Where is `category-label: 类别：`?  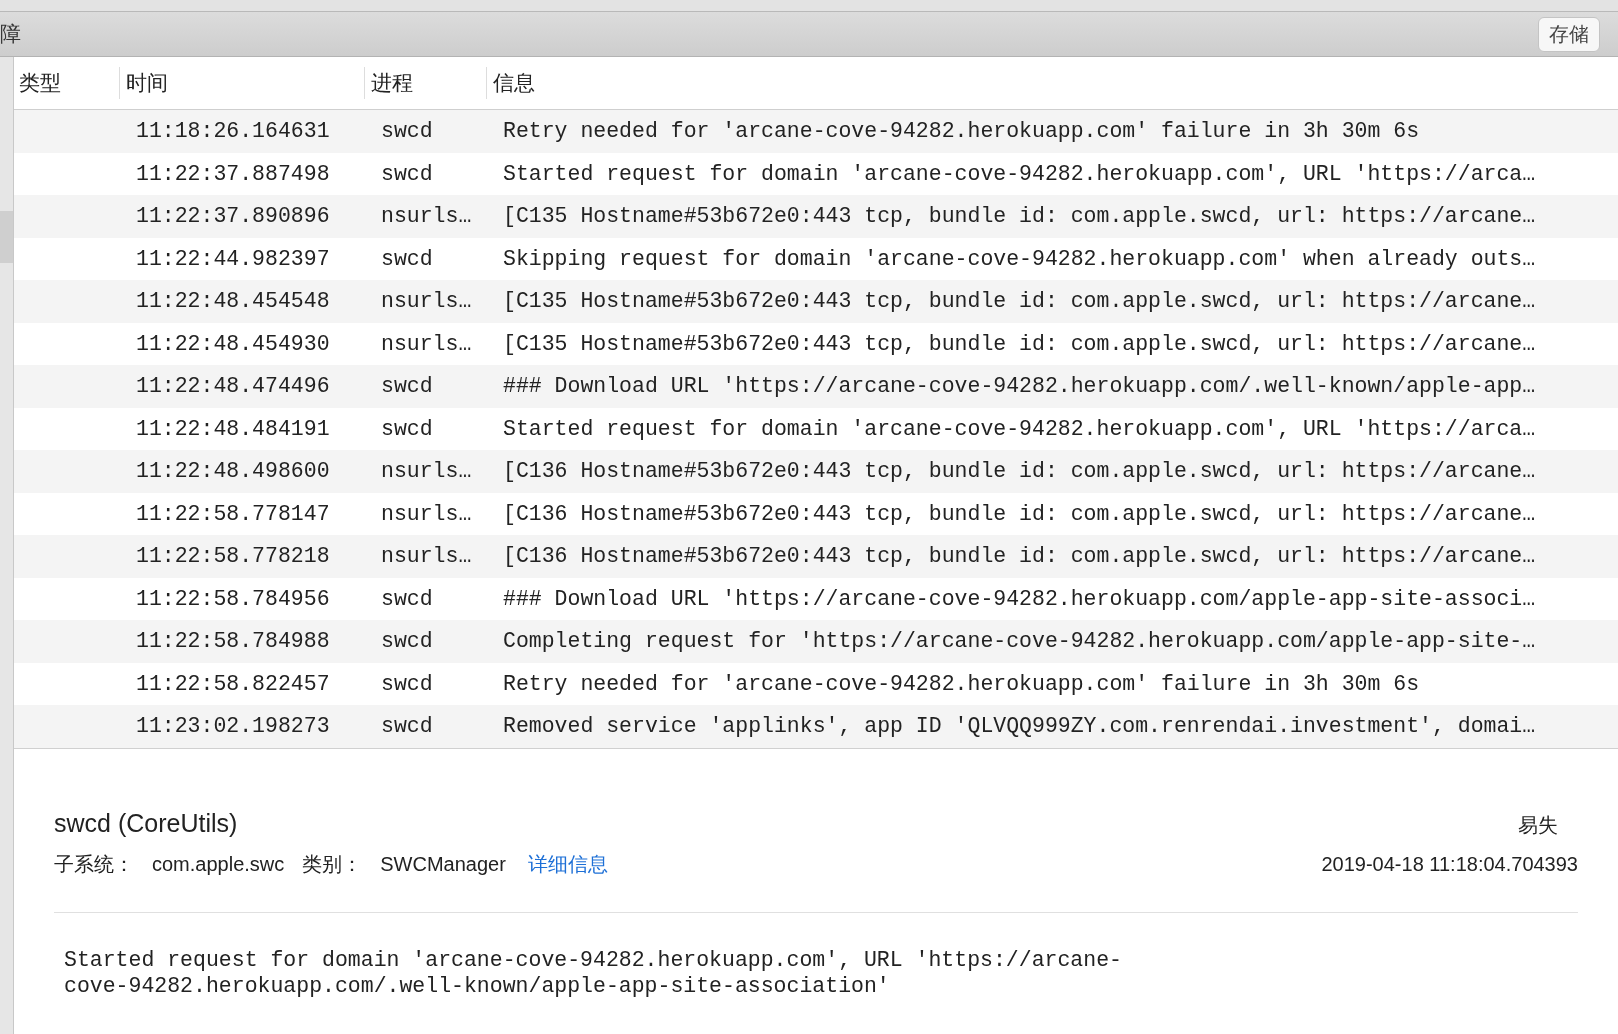 category-label: 类别： is located at coordinates (332, 864).